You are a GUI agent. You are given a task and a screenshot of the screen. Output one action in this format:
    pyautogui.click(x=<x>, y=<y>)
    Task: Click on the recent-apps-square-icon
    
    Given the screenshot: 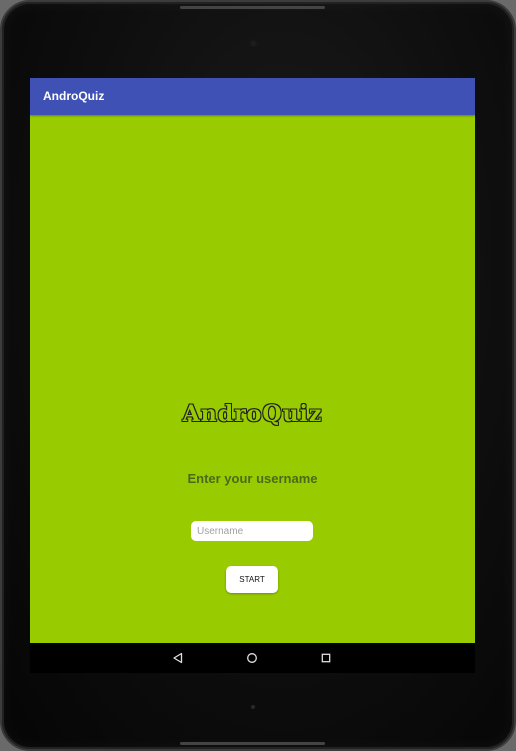 What is the action you would take?
    pyautogui.click(x=326, y=658)
    